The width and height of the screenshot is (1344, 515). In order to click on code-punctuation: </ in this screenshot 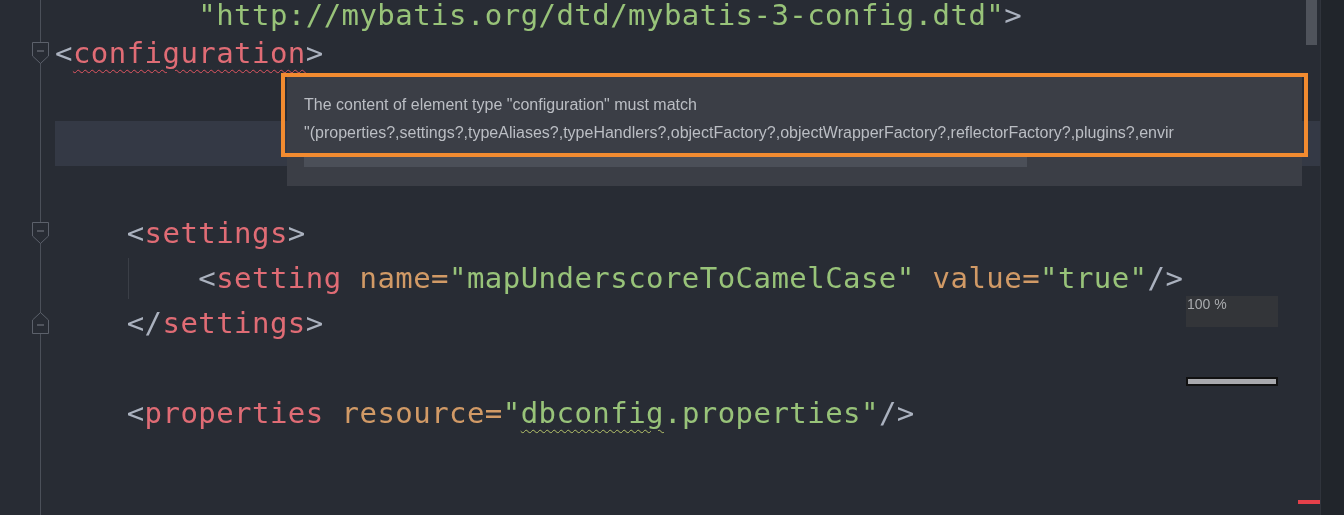, I will do `click(144, 323)`.